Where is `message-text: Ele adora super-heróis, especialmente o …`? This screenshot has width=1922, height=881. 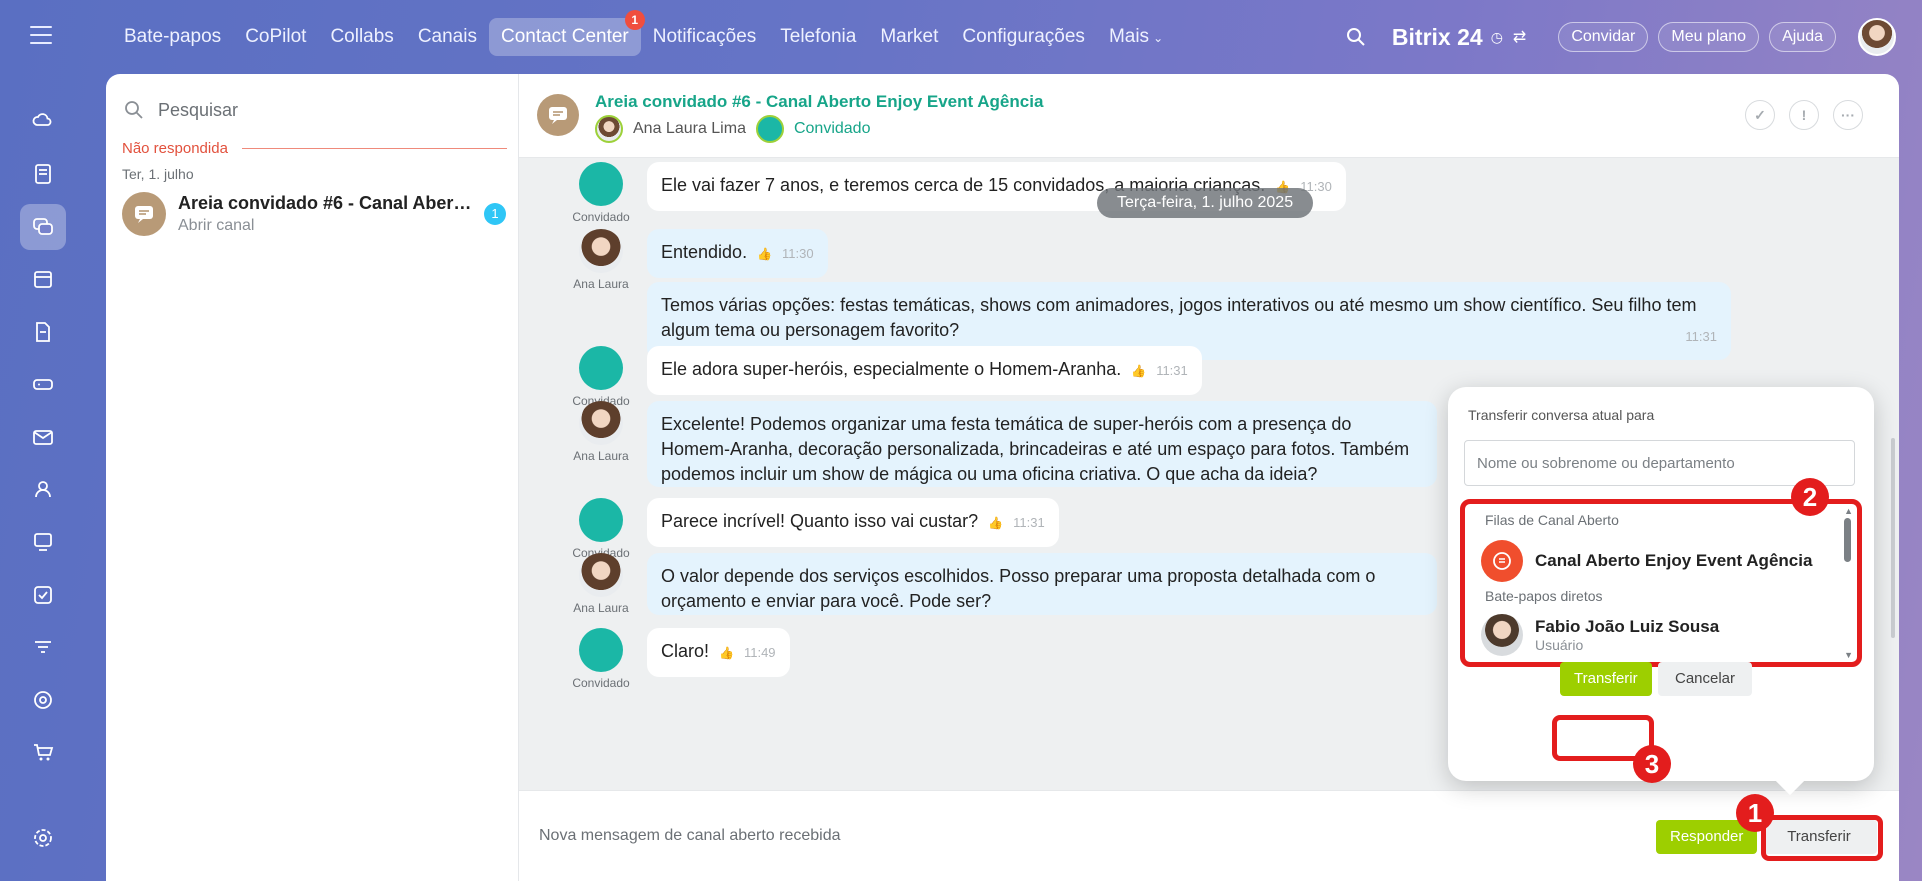
message-text: Ele adora super-heróis, especialmente o … is located at coordinates (891, 369).